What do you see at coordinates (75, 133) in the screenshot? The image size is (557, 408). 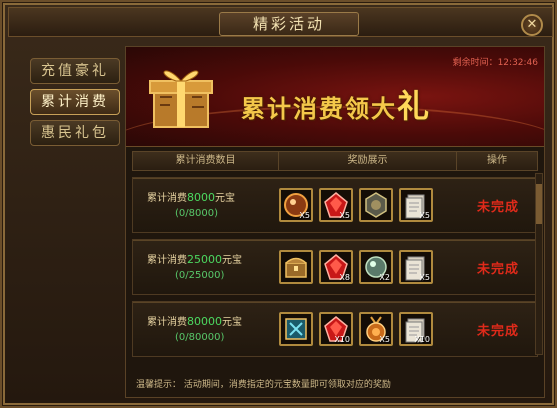 I see `tab-benefit-pack: 惠民礼包` at bounding box center [75, 133].